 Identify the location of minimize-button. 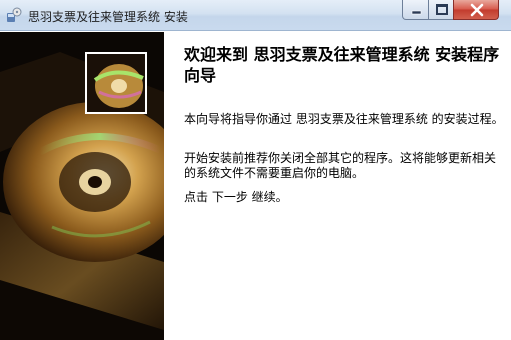
(415, 10).